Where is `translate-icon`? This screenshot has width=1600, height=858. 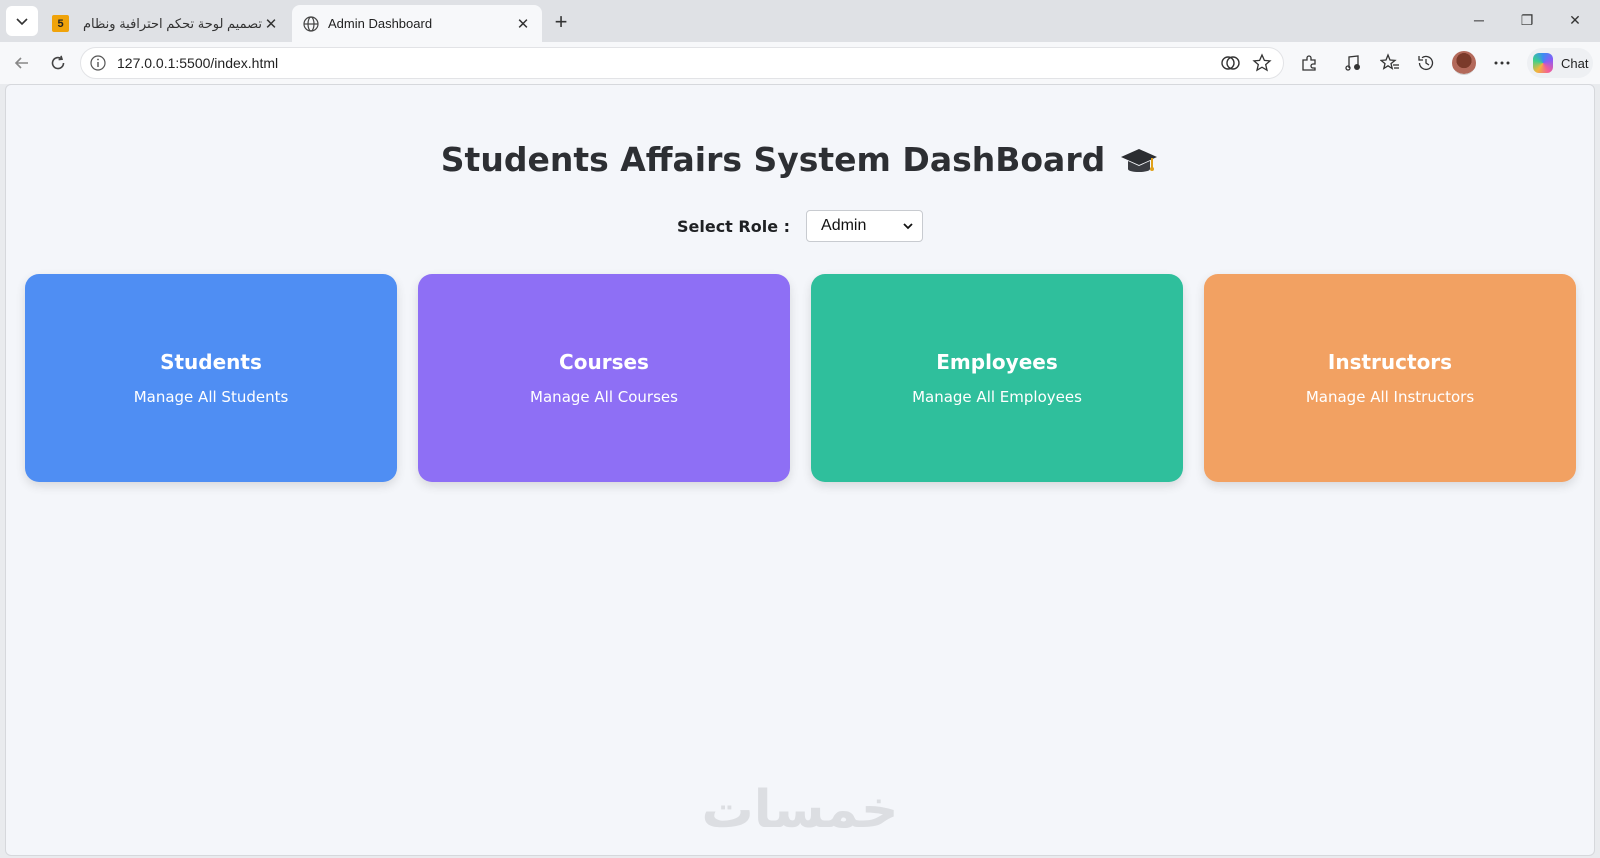 translate-icon is located at coordinates (1230, 63).